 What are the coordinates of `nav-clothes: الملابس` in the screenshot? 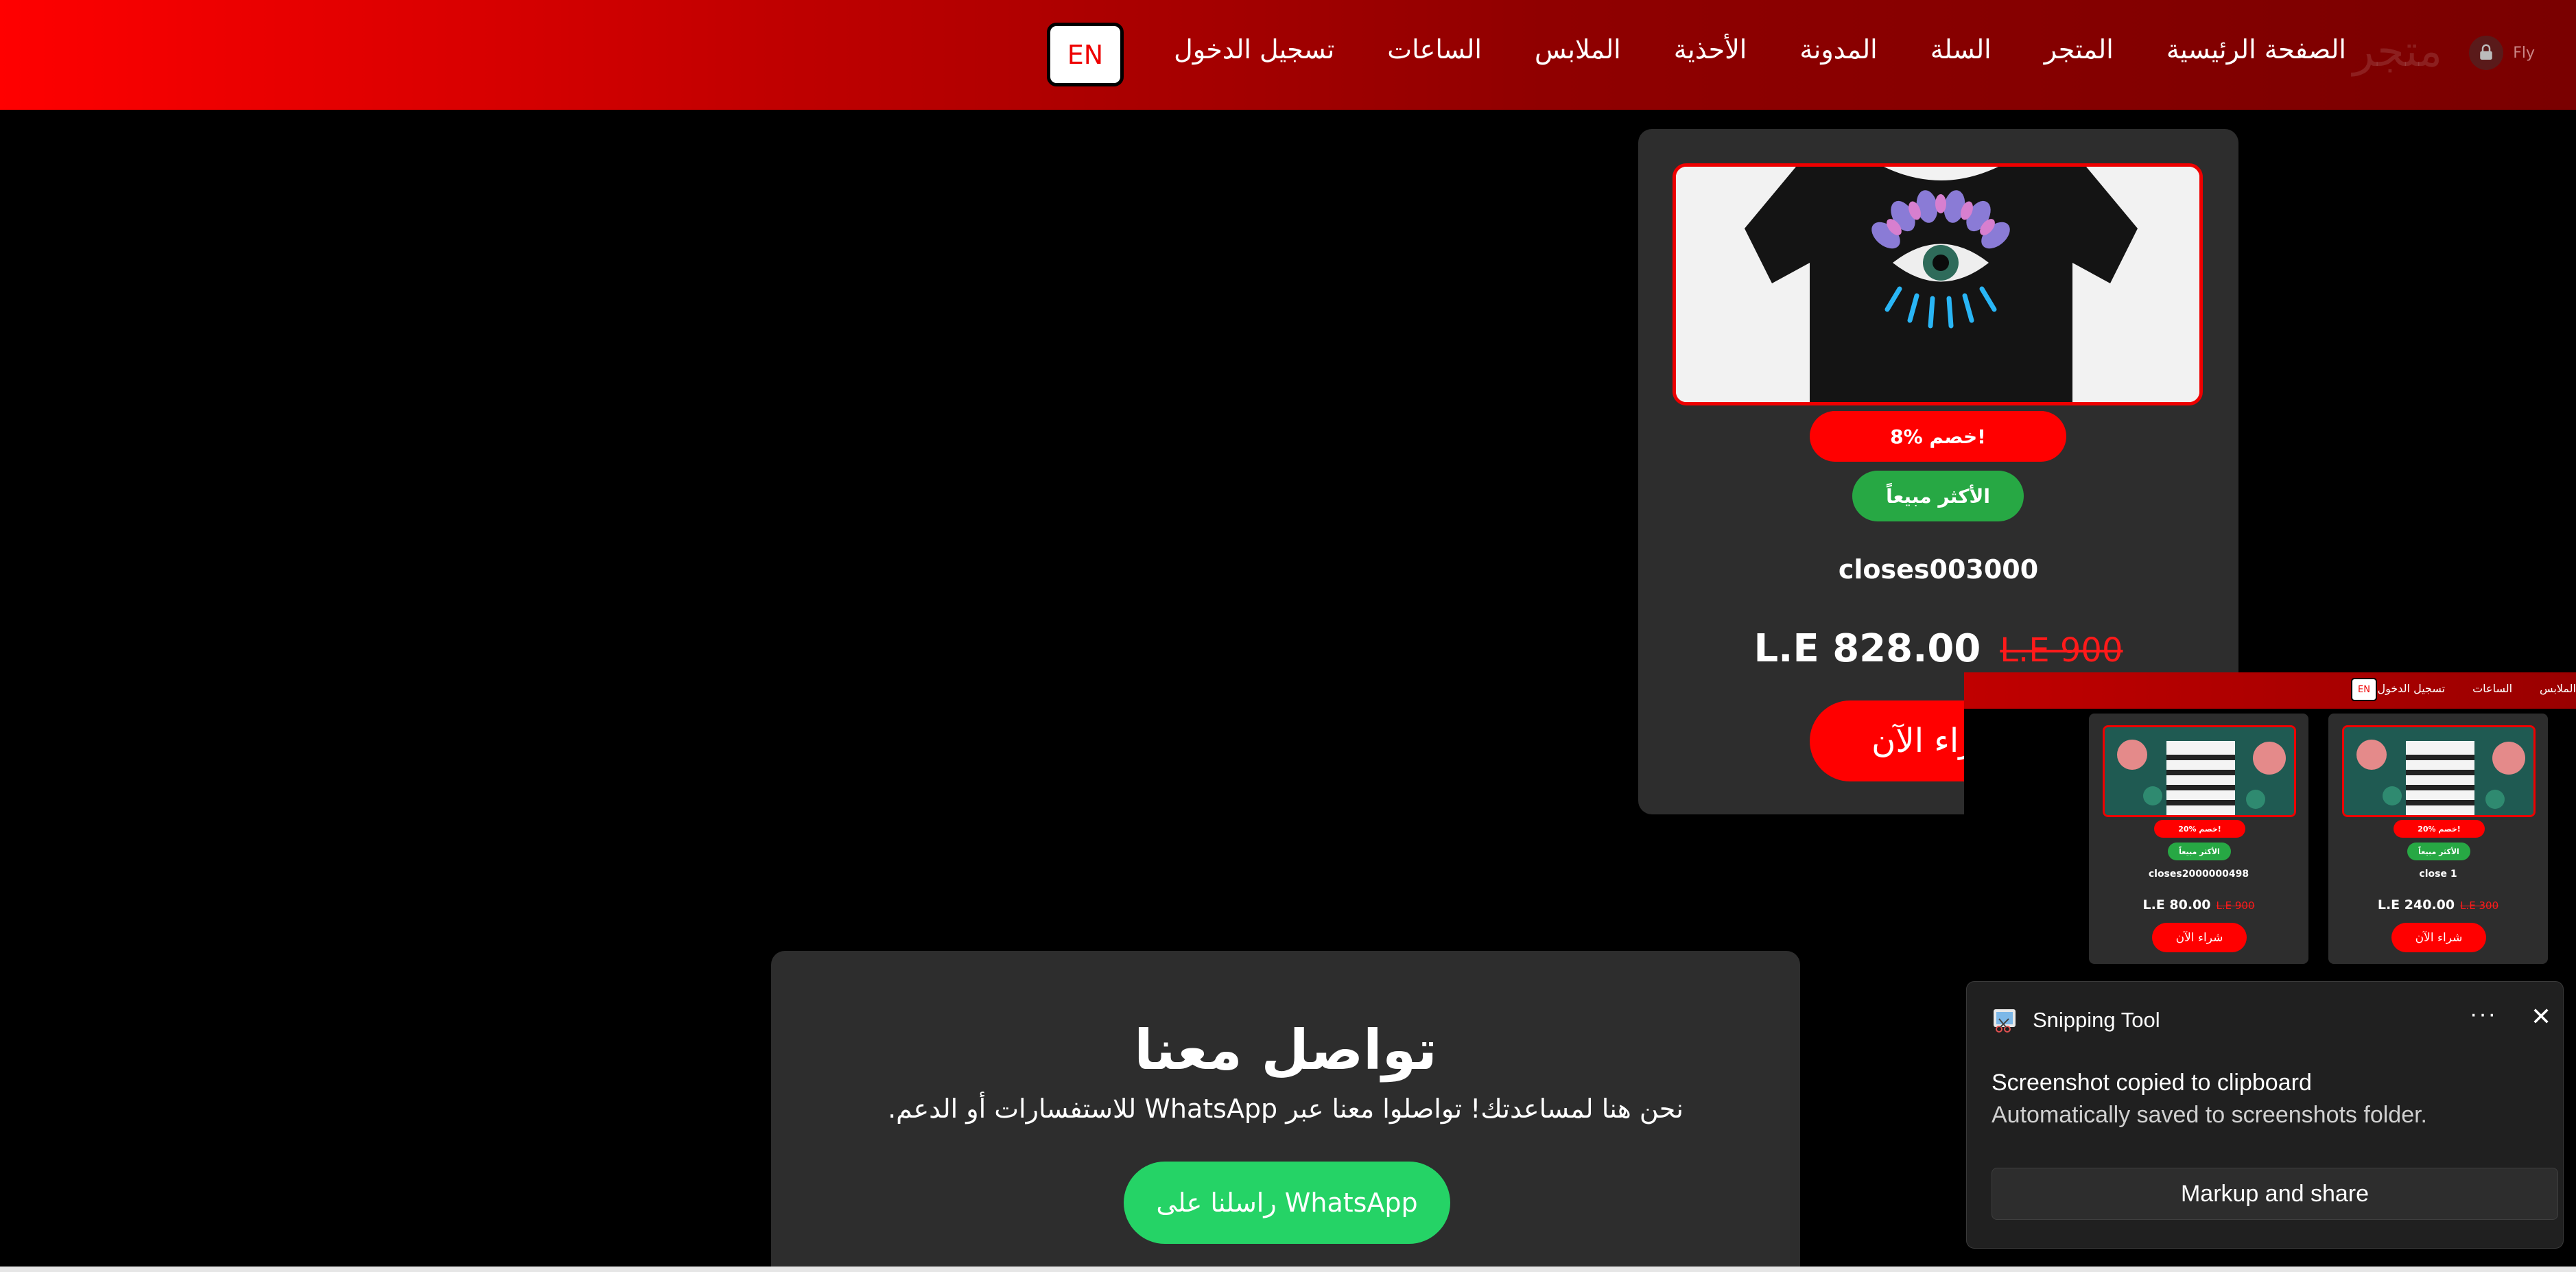 It's located at (1578, 49).